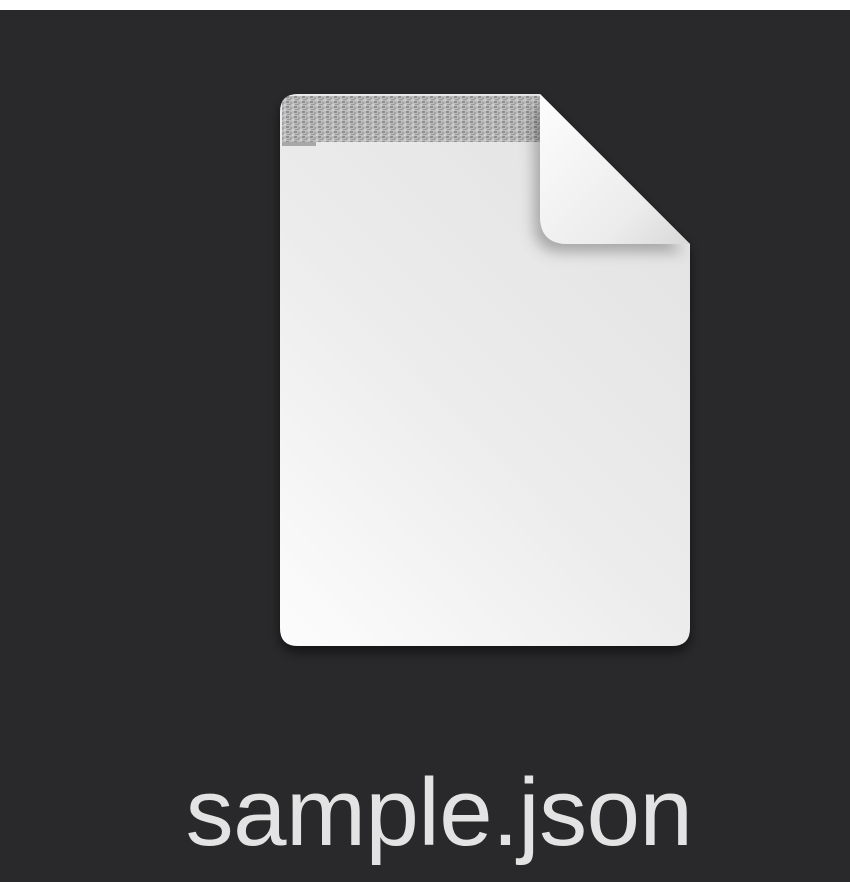 This screenshot has height=882, width=850. I want to click on file-name-label: sample.json, so click(425, 813).